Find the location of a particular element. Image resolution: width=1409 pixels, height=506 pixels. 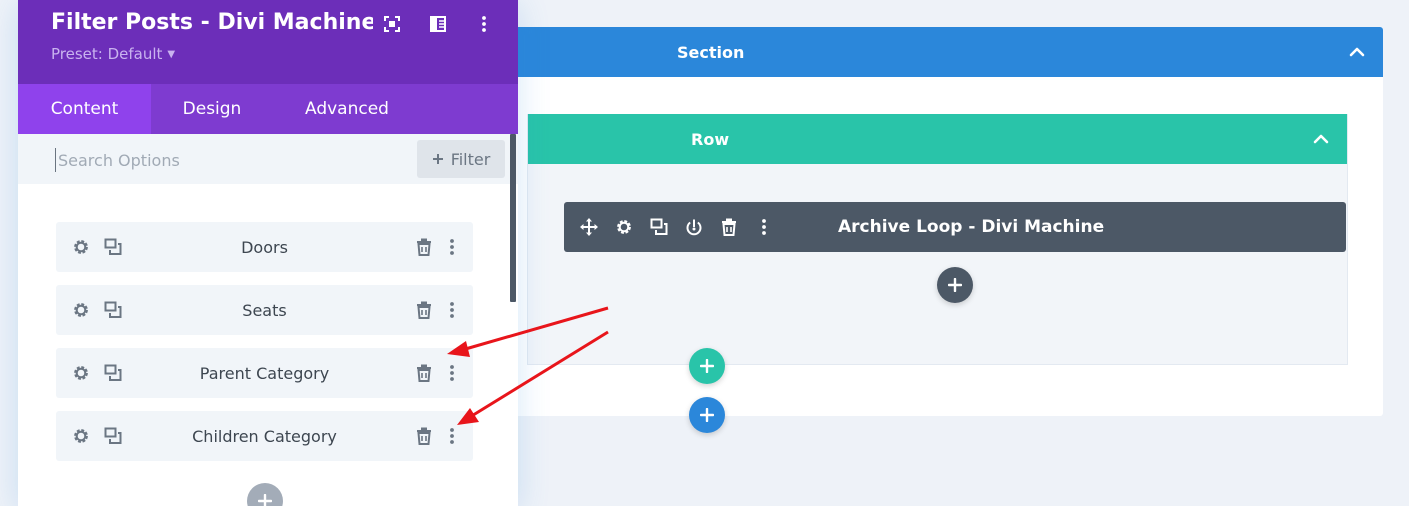

list-item: Parent Category is located at coordinates (264, 373).